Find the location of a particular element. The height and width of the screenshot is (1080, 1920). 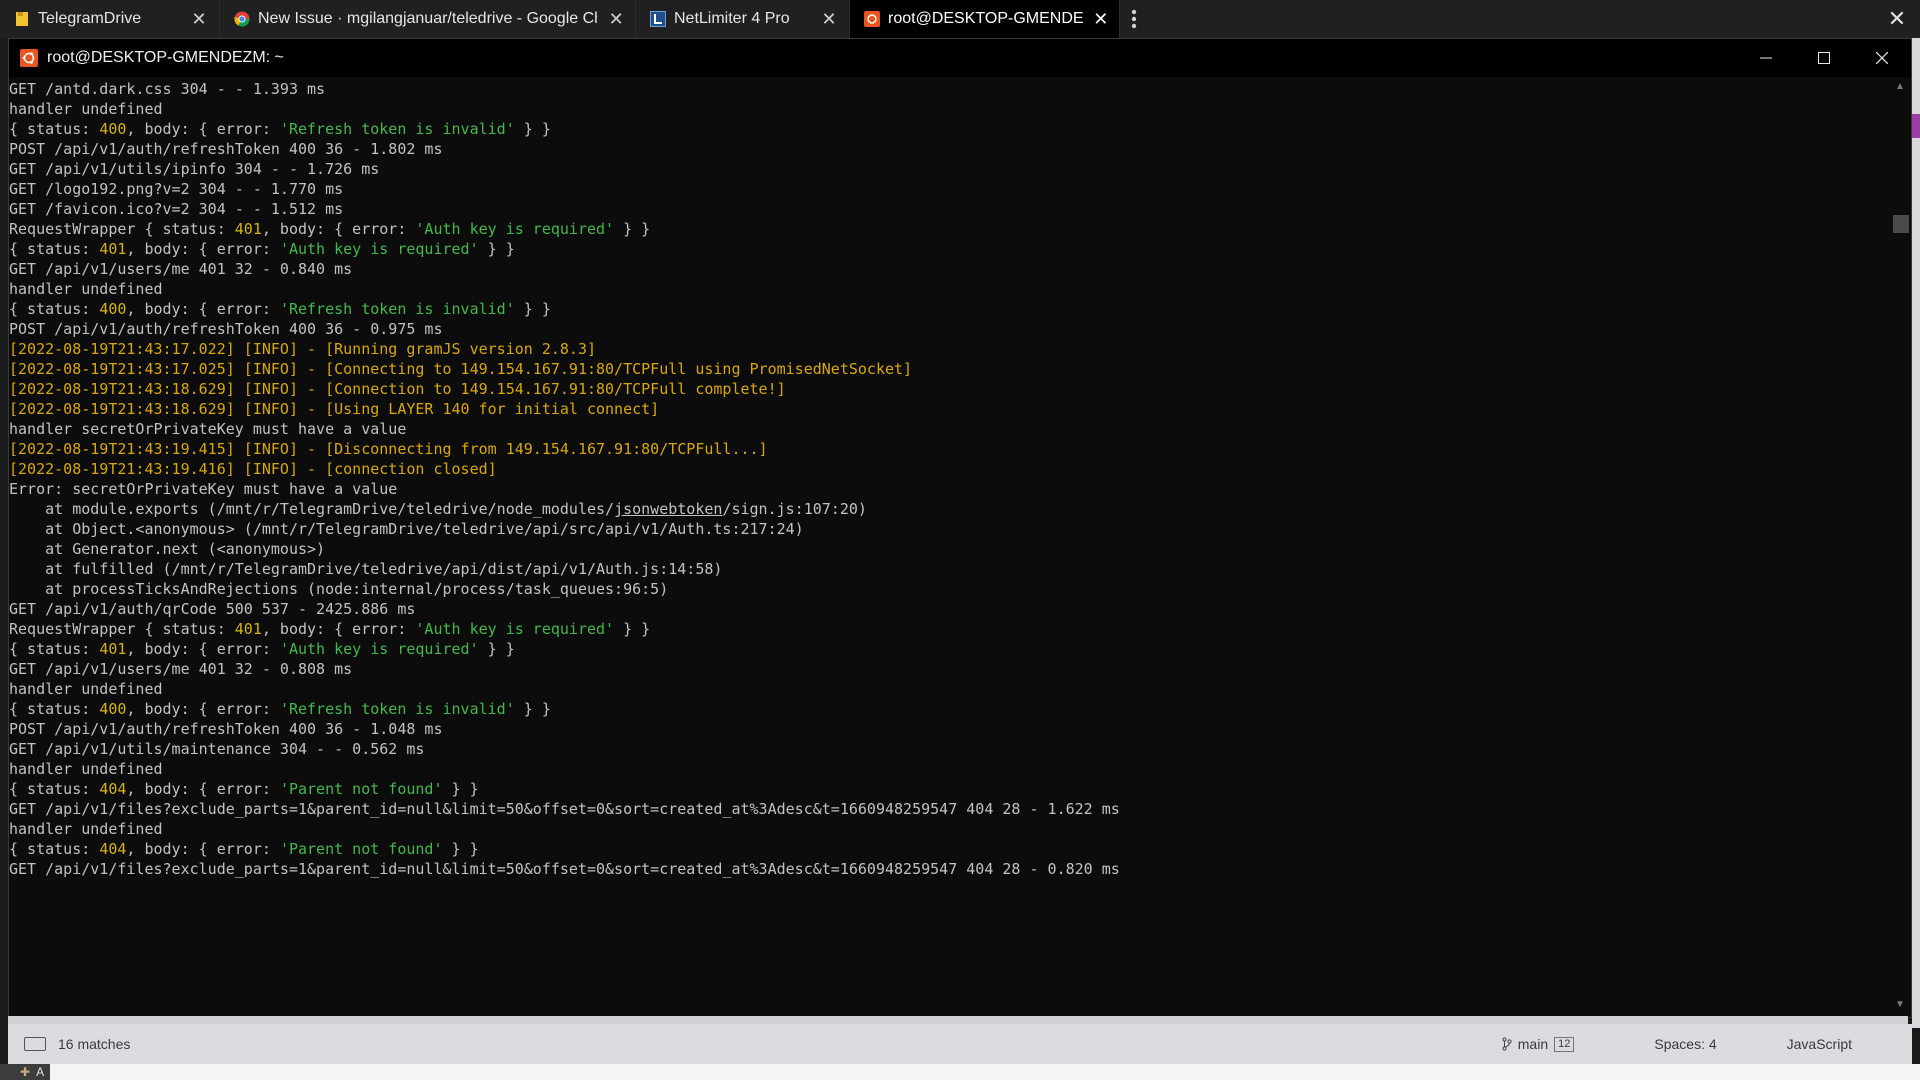

terminal-line: GET /antd.dark.css 304 - - 1.393 ms is located at coordinates (167, 89).